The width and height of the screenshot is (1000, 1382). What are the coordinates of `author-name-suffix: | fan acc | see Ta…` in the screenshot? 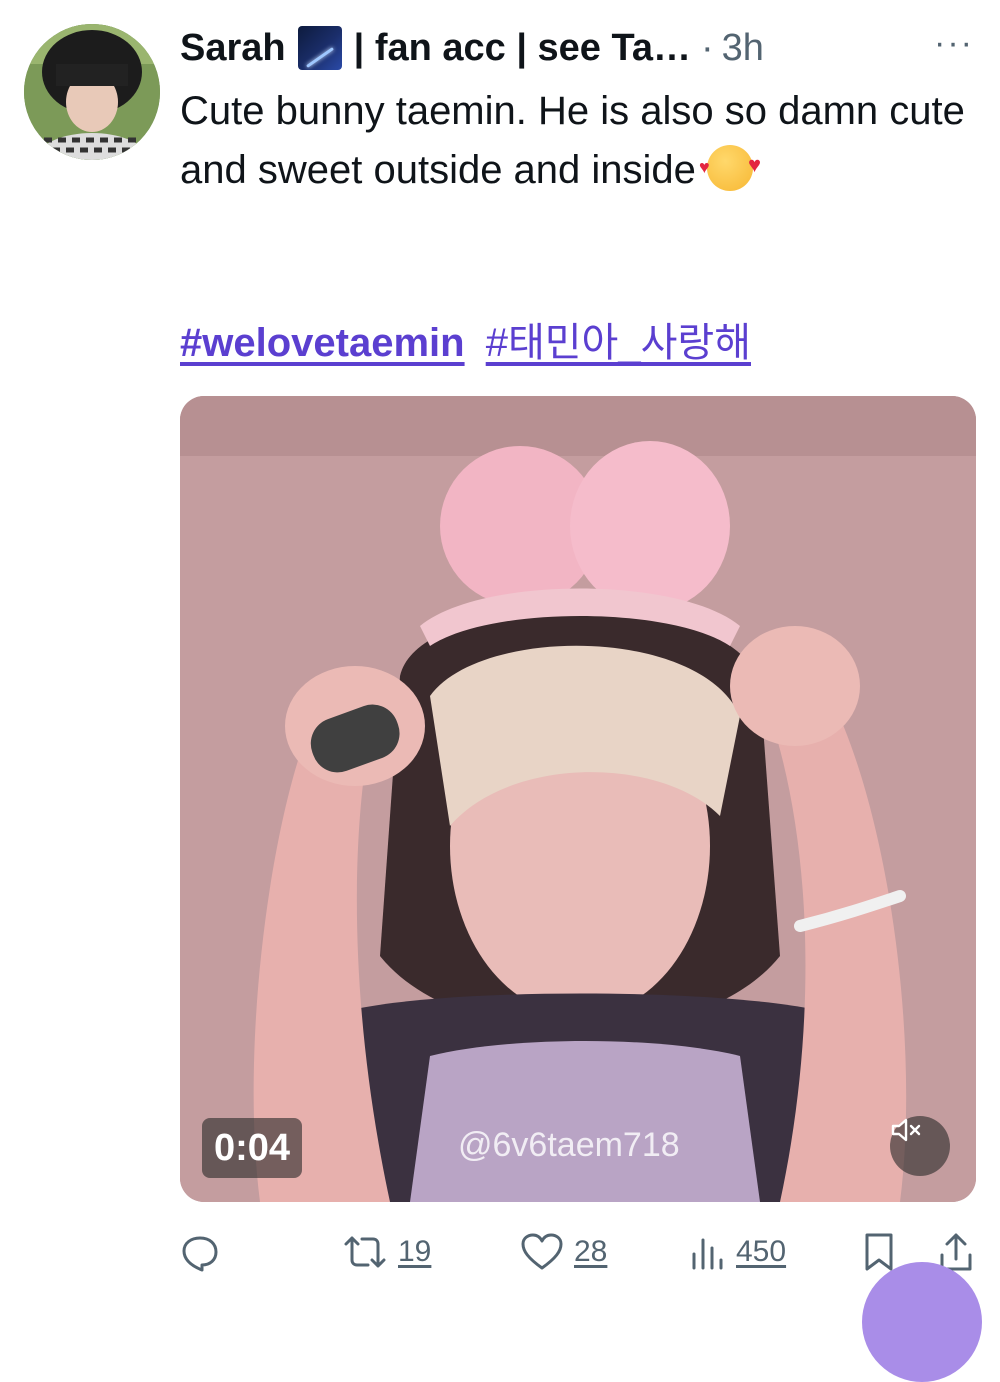 It's located at (522, 48).